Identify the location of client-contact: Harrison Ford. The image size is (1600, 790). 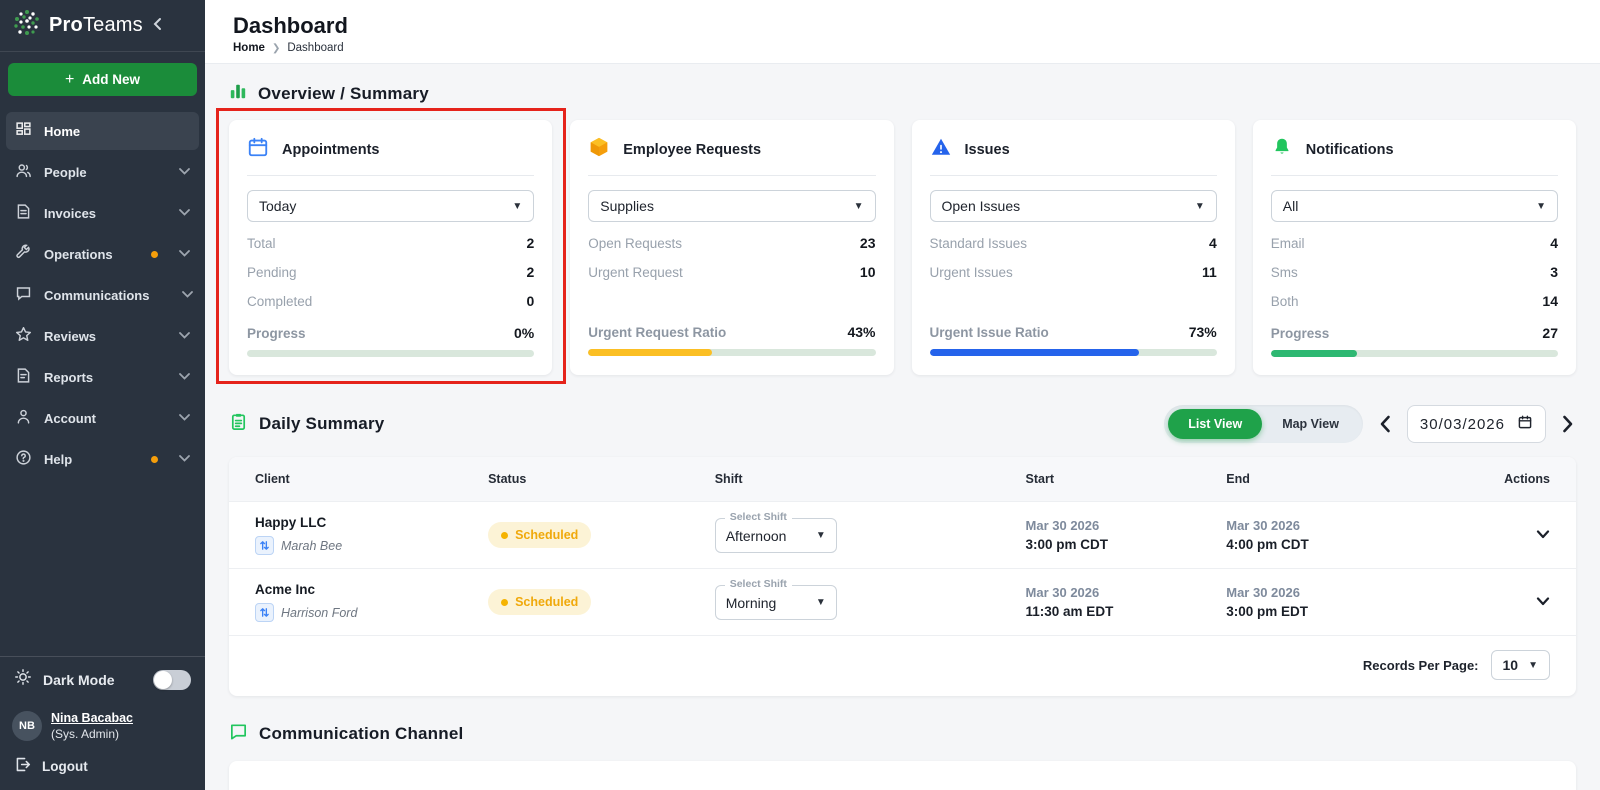
(319, 612).